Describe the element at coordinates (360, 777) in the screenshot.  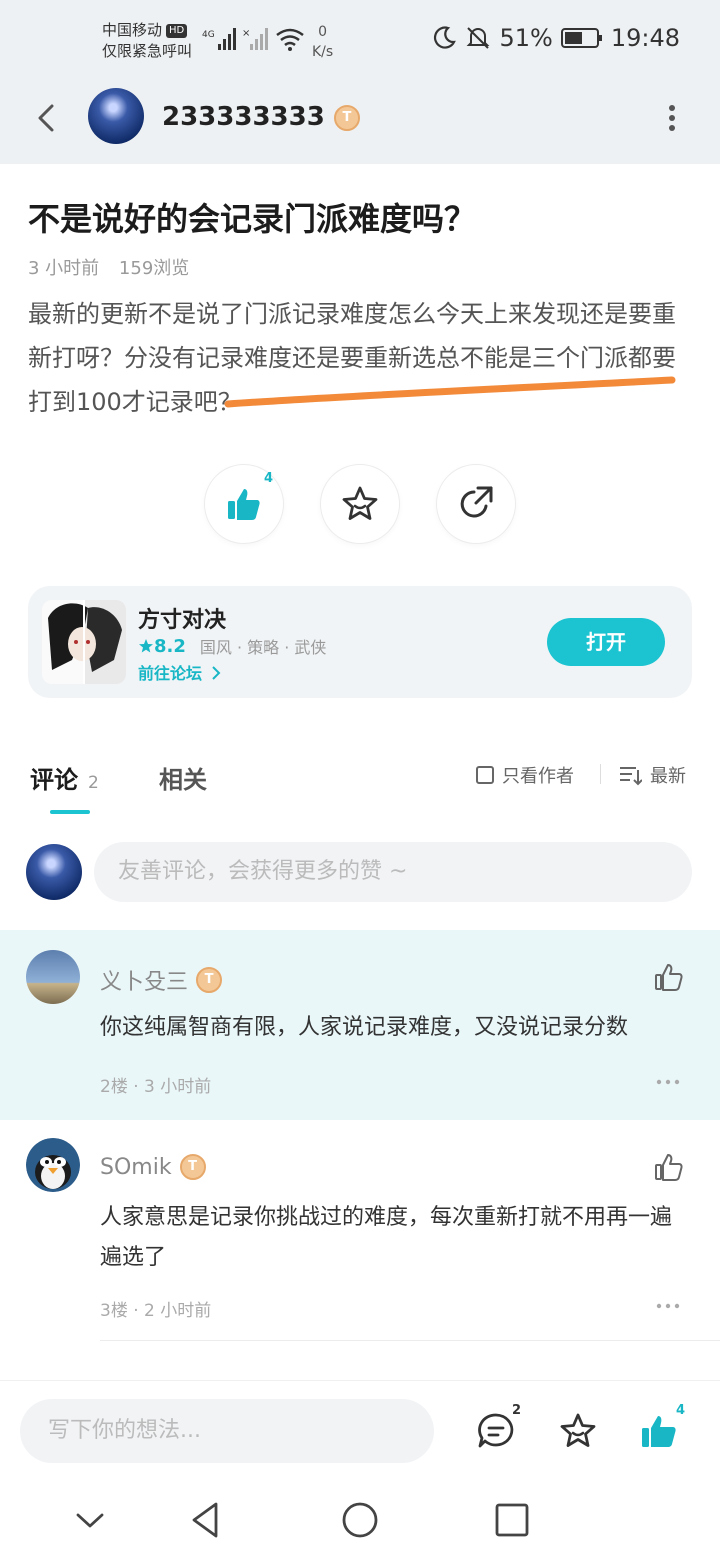
I see `comments-tabs: 评论 2 相关 只看作者 最新` at that location.